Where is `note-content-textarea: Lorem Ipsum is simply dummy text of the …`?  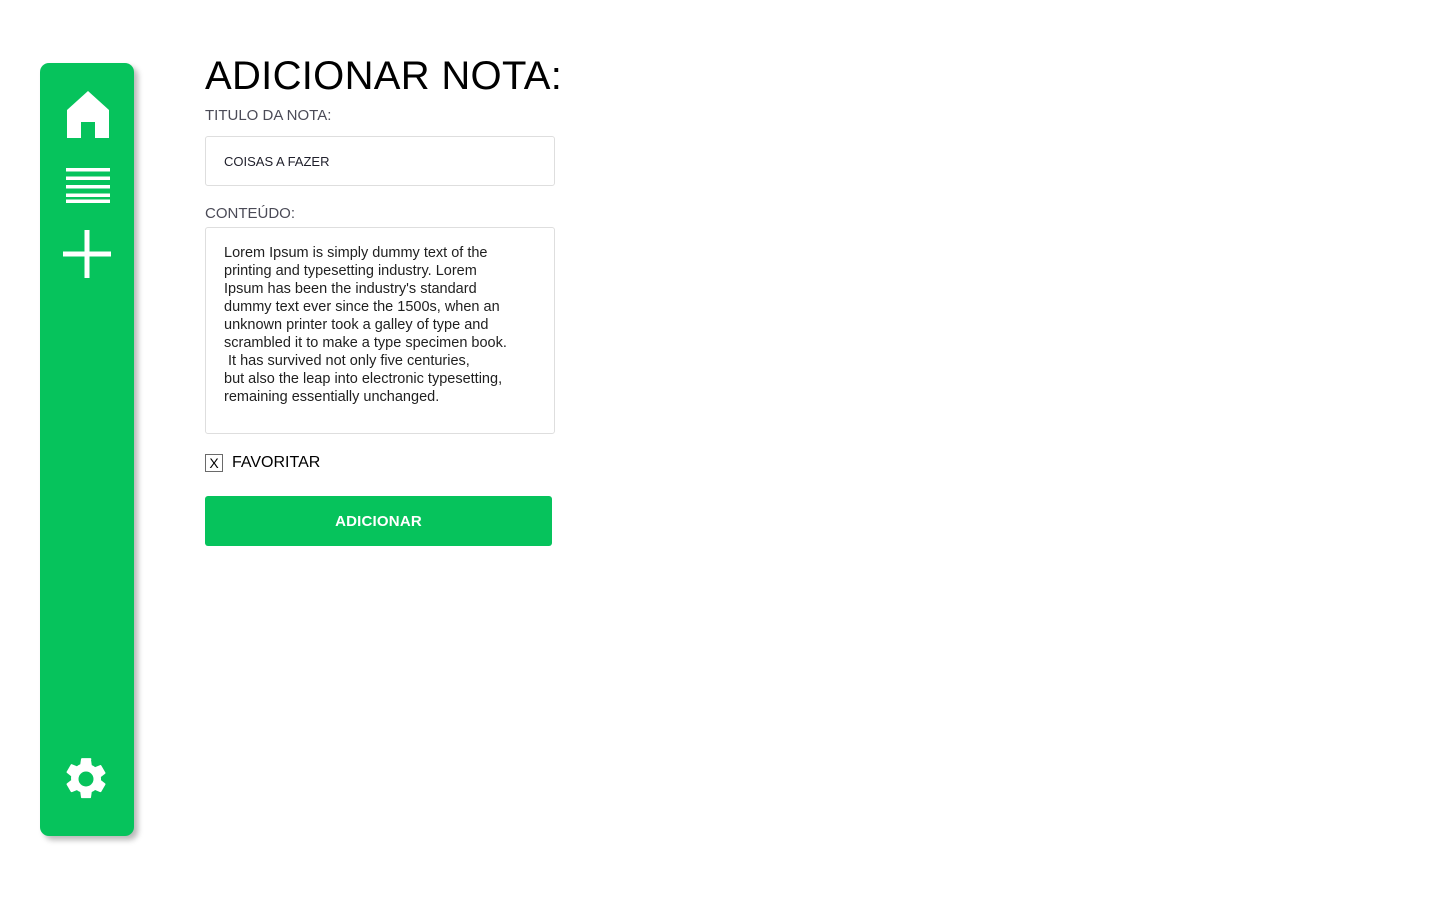 note-content-textarea: Lorem Ipsum is simply dummy text of the … is located at coordinates (380, 330).